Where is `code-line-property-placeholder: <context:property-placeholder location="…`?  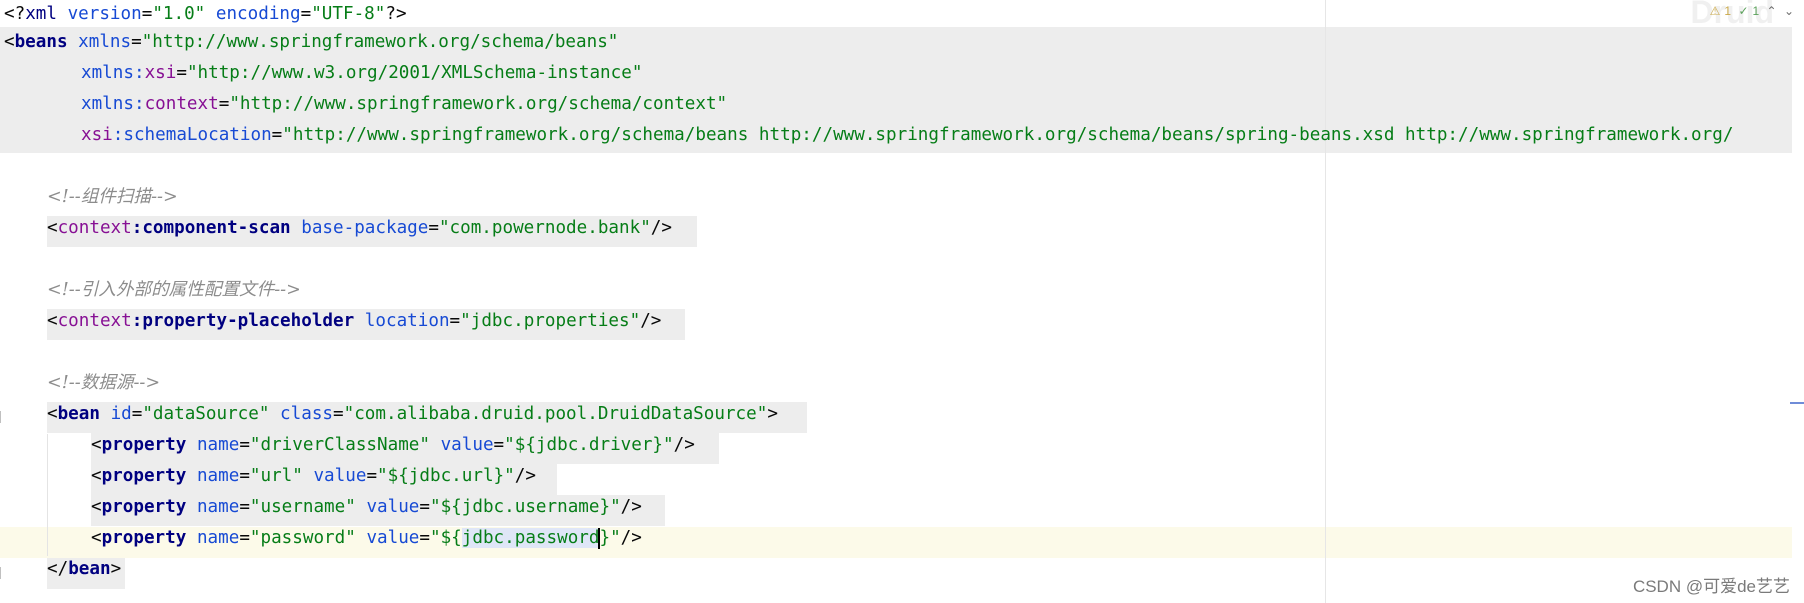 code-line-property-placeholder: <context:property-placeholder location="… is located at coordinates (354, 321).